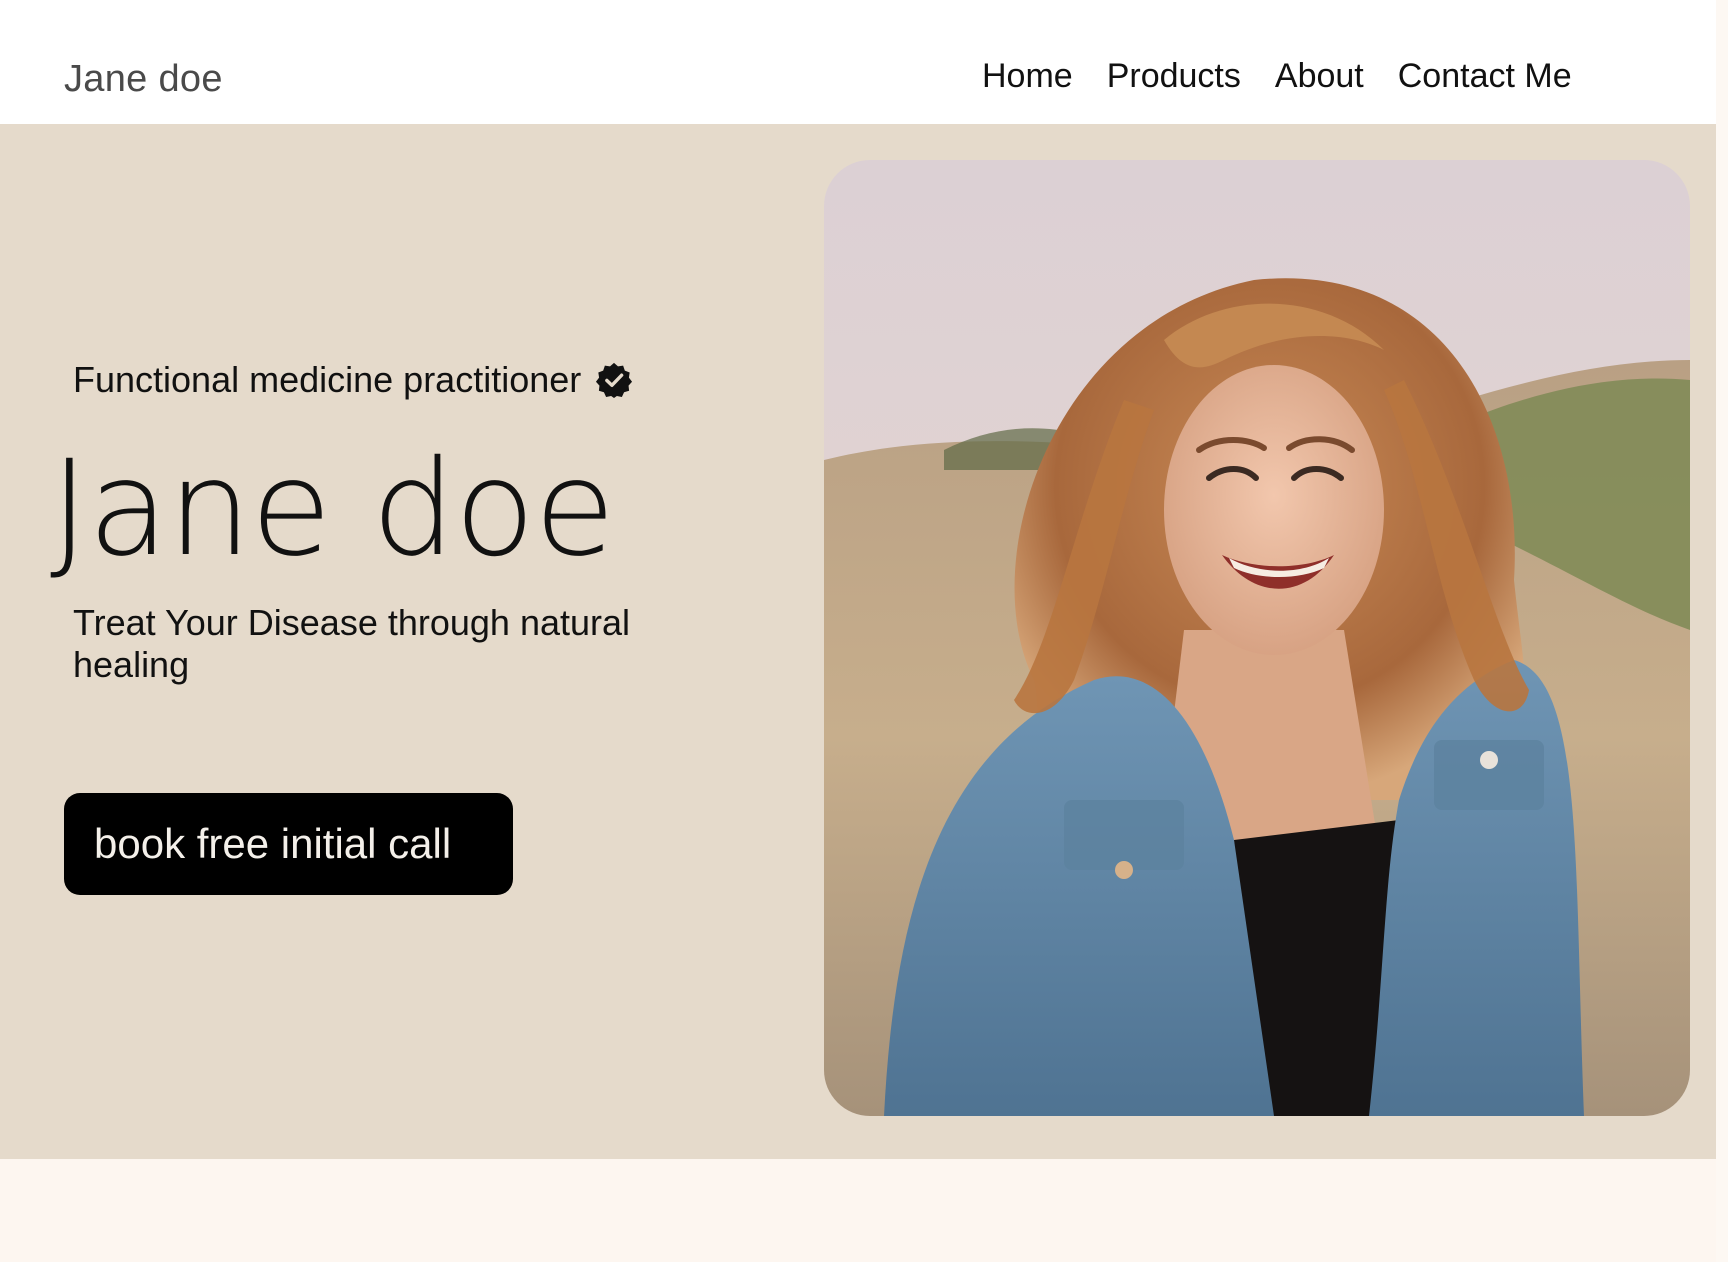  Describe the element at coordinates (1319, 76) in the screenshot. I see `nav-about-link: About` at that location.